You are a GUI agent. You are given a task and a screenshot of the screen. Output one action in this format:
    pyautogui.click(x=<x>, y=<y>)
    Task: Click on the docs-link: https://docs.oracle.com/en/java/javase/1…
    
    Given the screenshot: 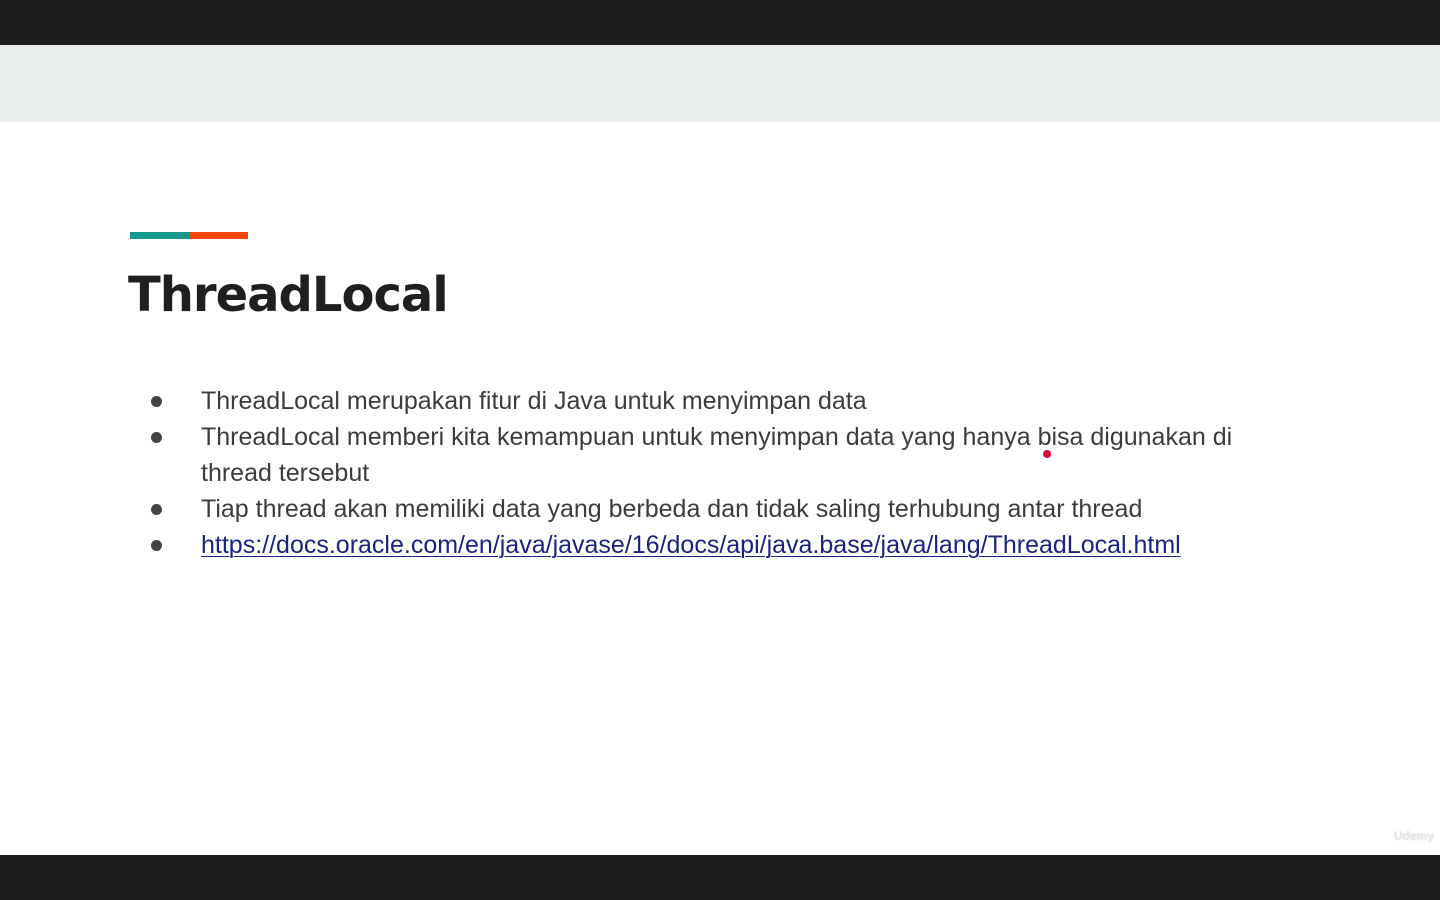 What is the action you would take?
    pyautogui.click(x=691, y=545)
    